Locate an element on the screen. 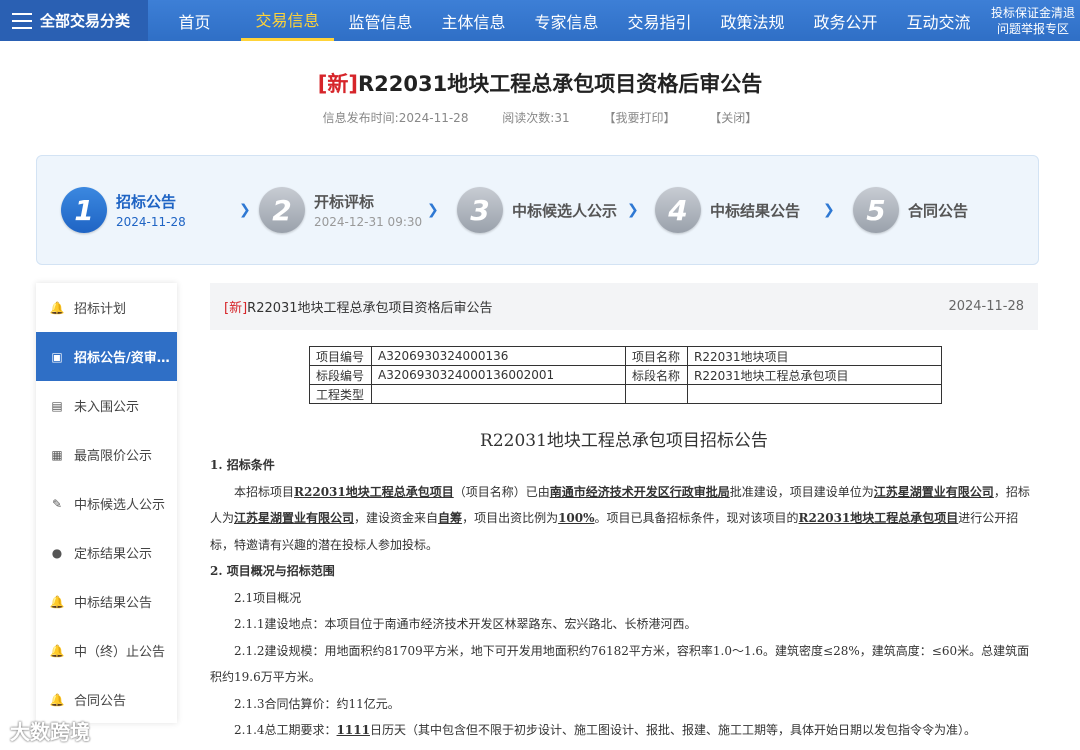 Image resolution: width=1080 pixels, height=750 pixels. nav-trade-info: 交易信息 is located at coordinates (287, 20).